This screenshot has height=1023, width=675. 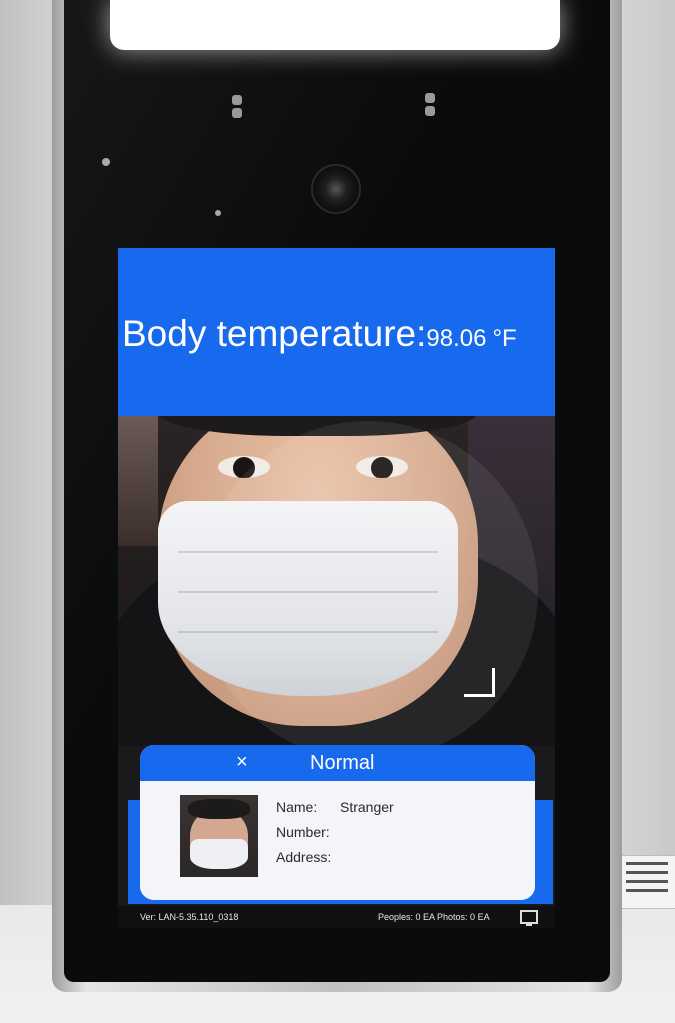 What do you see at coordinates (242, 762) in the screenshot?
I see `close-icon: ×` at bounding box center [242, 762].